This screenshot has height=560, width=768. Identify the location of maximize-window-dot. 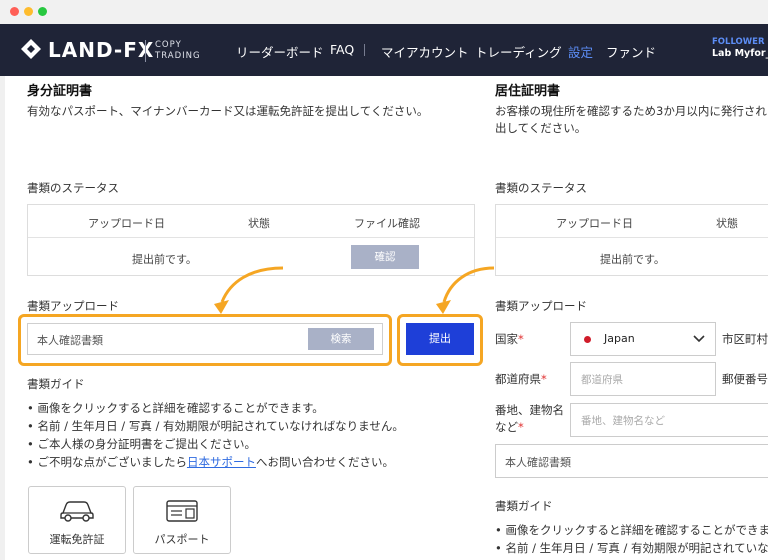
(42, 11).